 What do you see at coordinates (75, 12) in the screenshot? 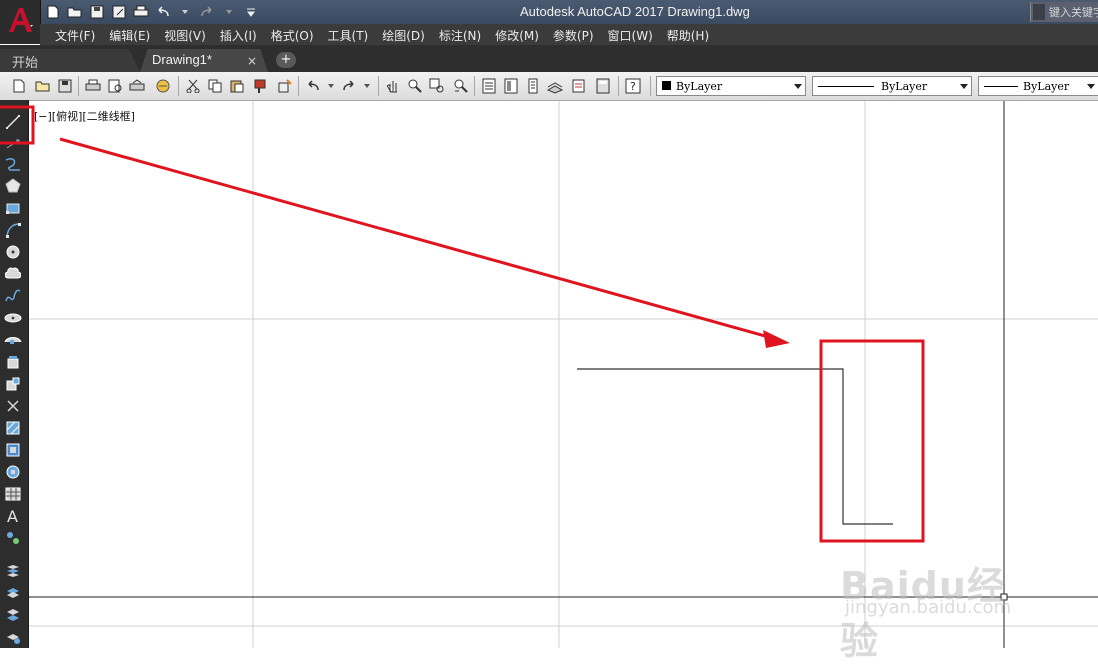
I see `open-file-icon` at bounding box center [75, 12].